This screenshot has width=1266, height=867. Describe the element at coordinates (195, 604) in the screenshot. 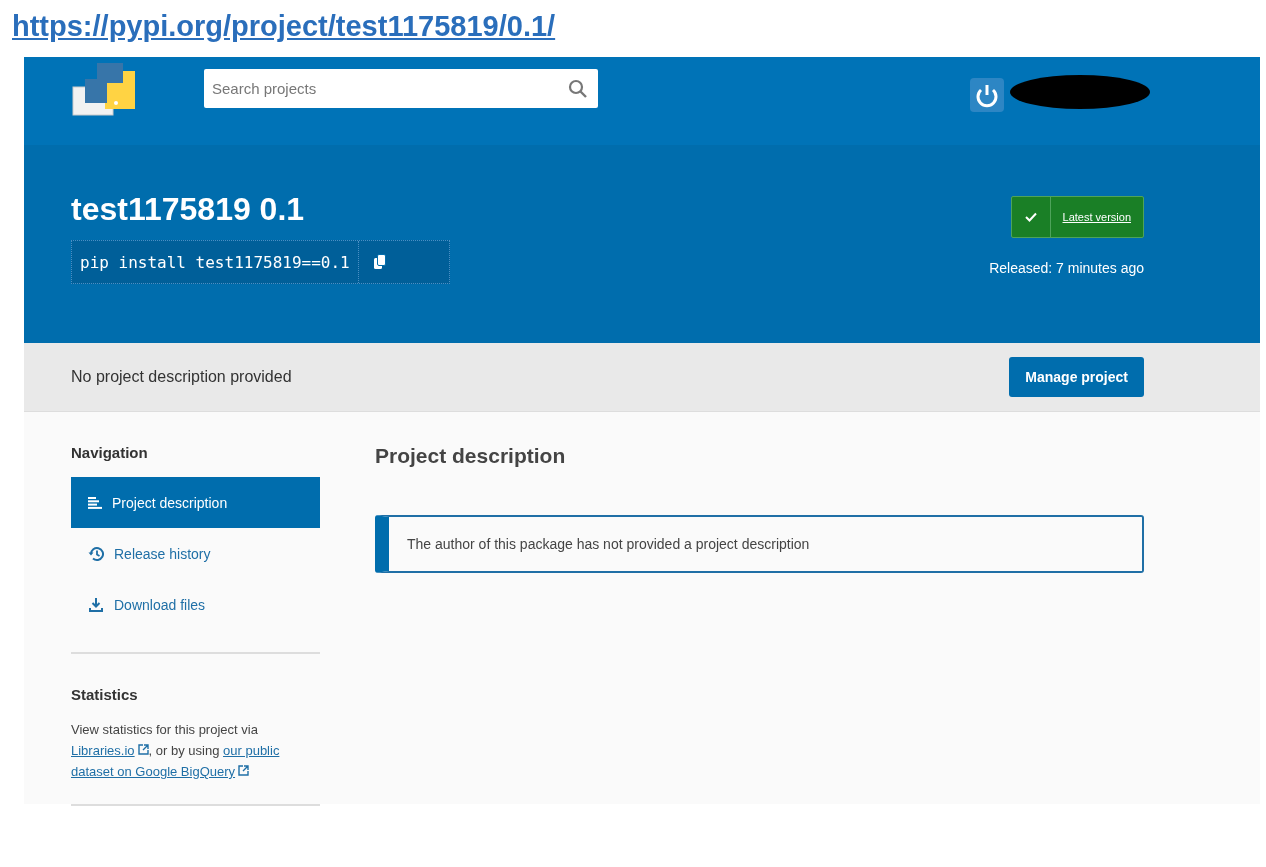

I see `sidebar-item: Download files` at that location.